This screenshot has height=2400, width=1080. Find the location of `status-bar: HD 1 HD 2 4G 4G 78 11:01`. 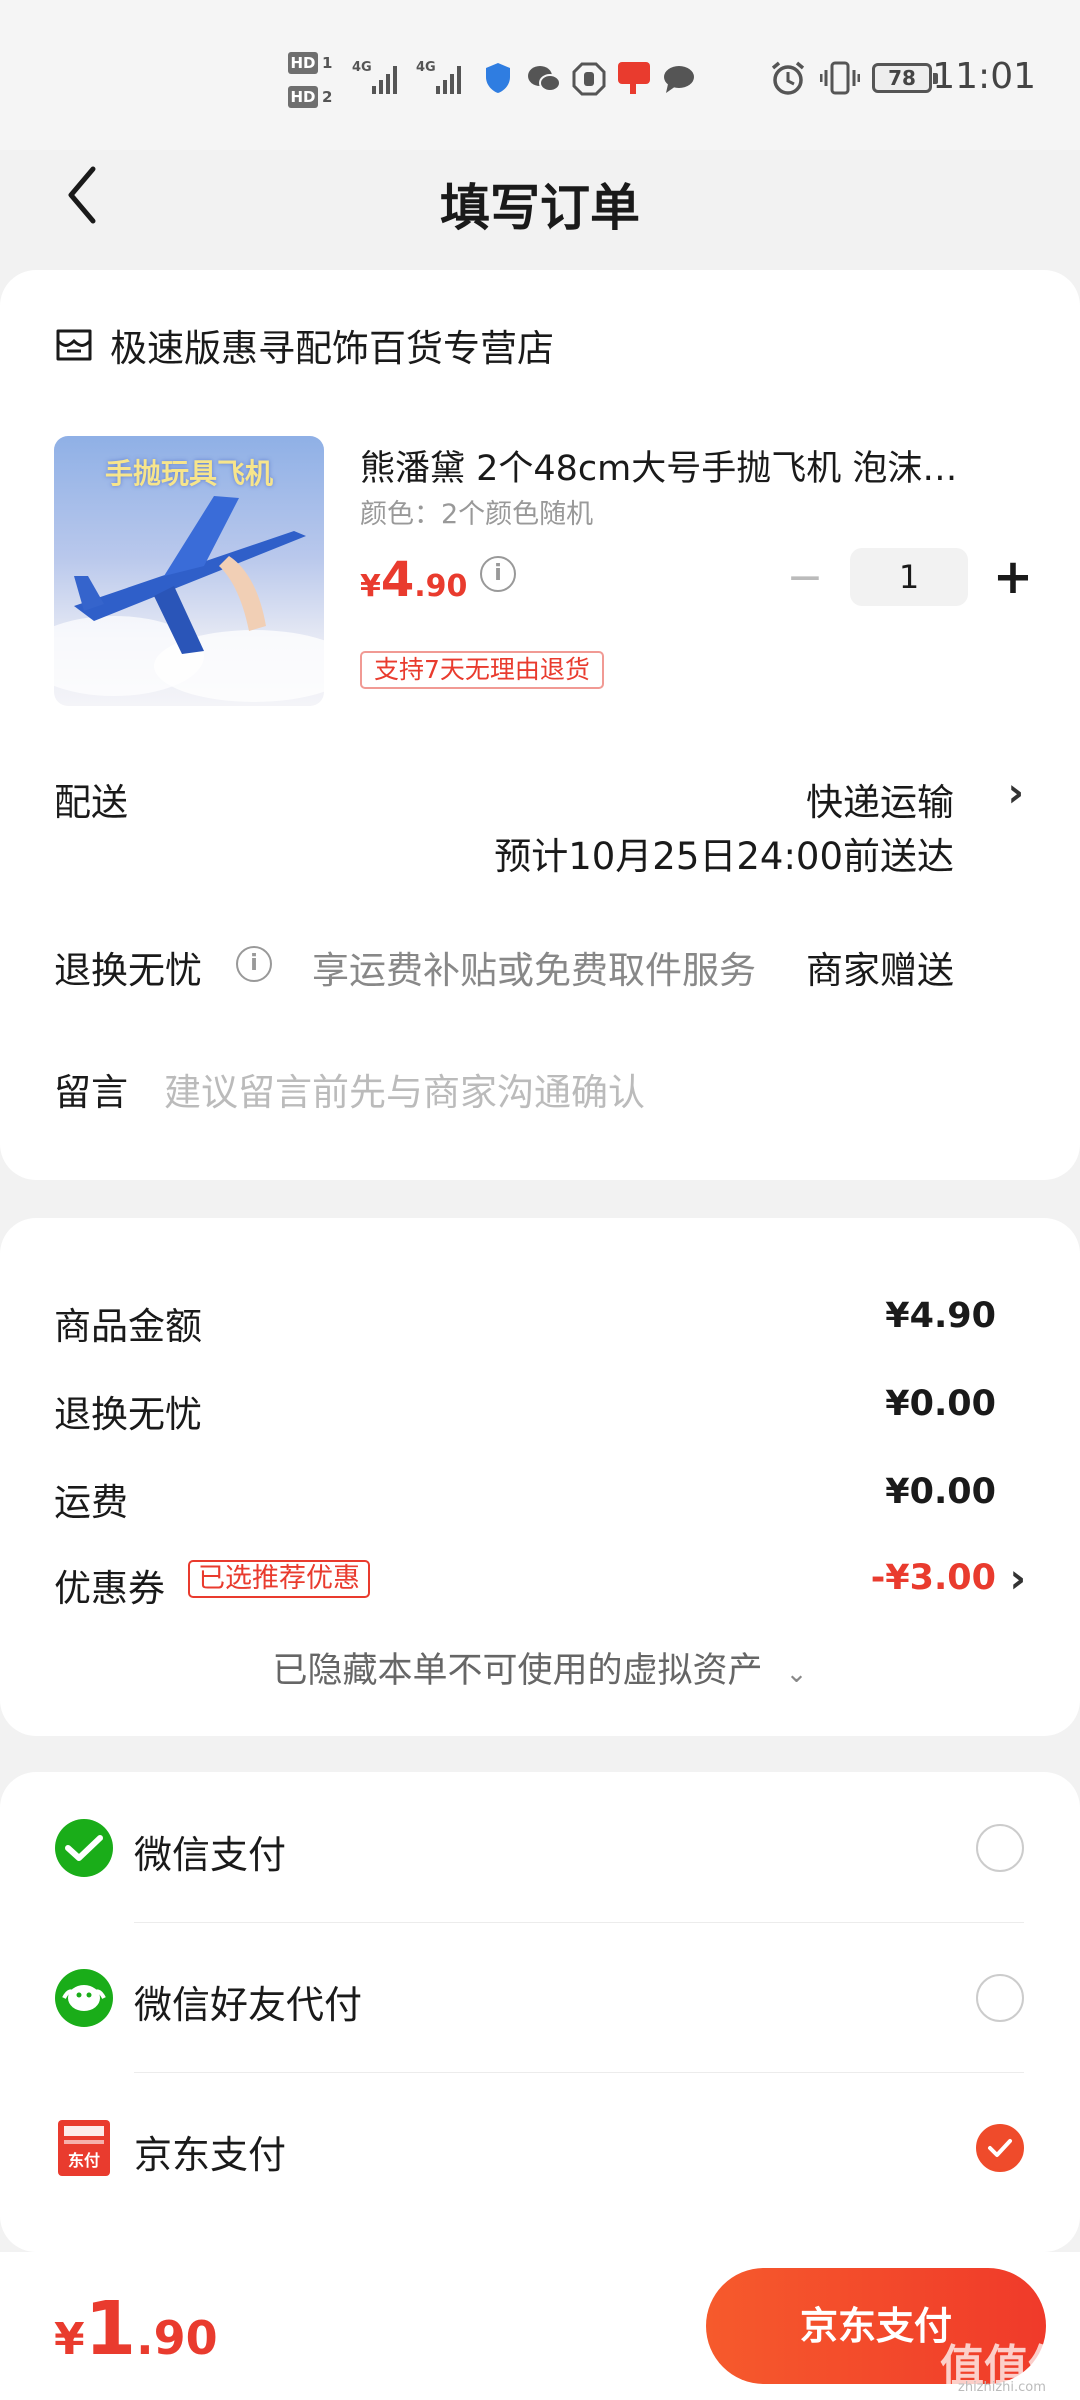

status-bar: HD 1 HD 2 4G 4G 78 11:01 is located at coordinates (540, 75).